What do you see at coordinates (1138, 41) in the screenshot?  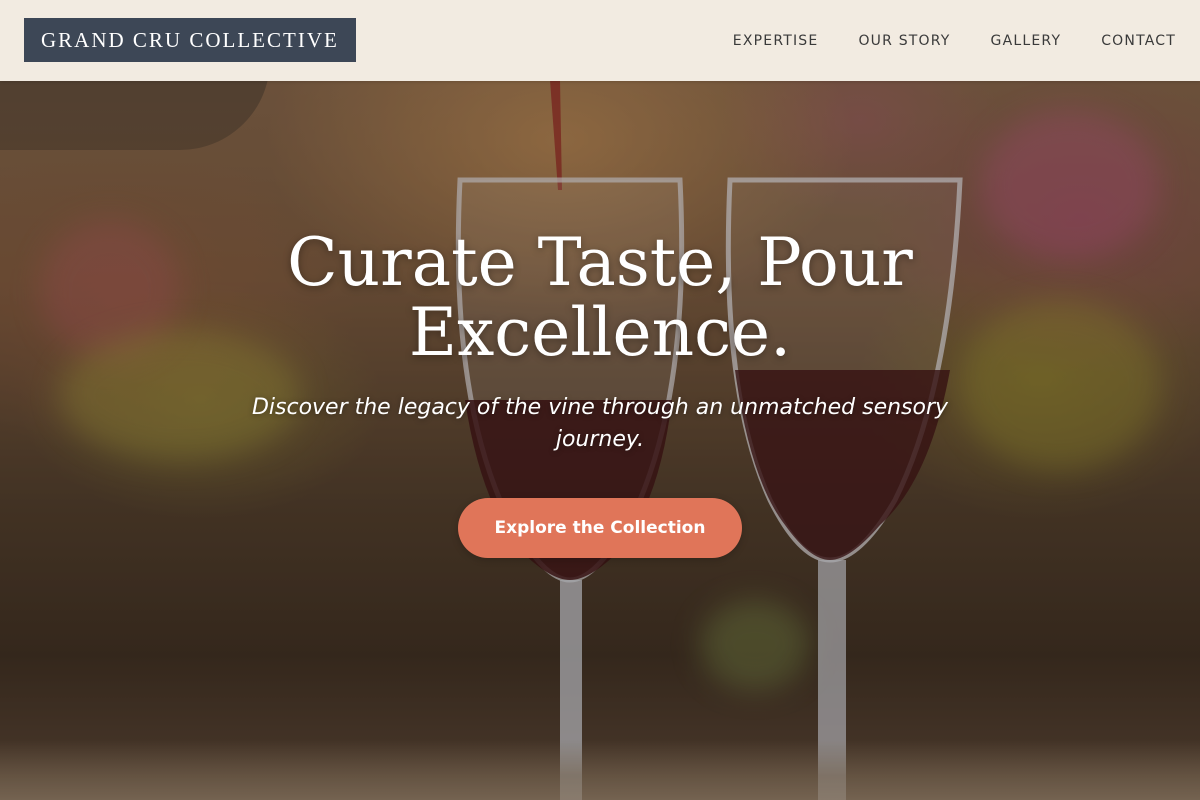 I see `nav-item-contact: CONTACT` at bounding box center [1138, 41].